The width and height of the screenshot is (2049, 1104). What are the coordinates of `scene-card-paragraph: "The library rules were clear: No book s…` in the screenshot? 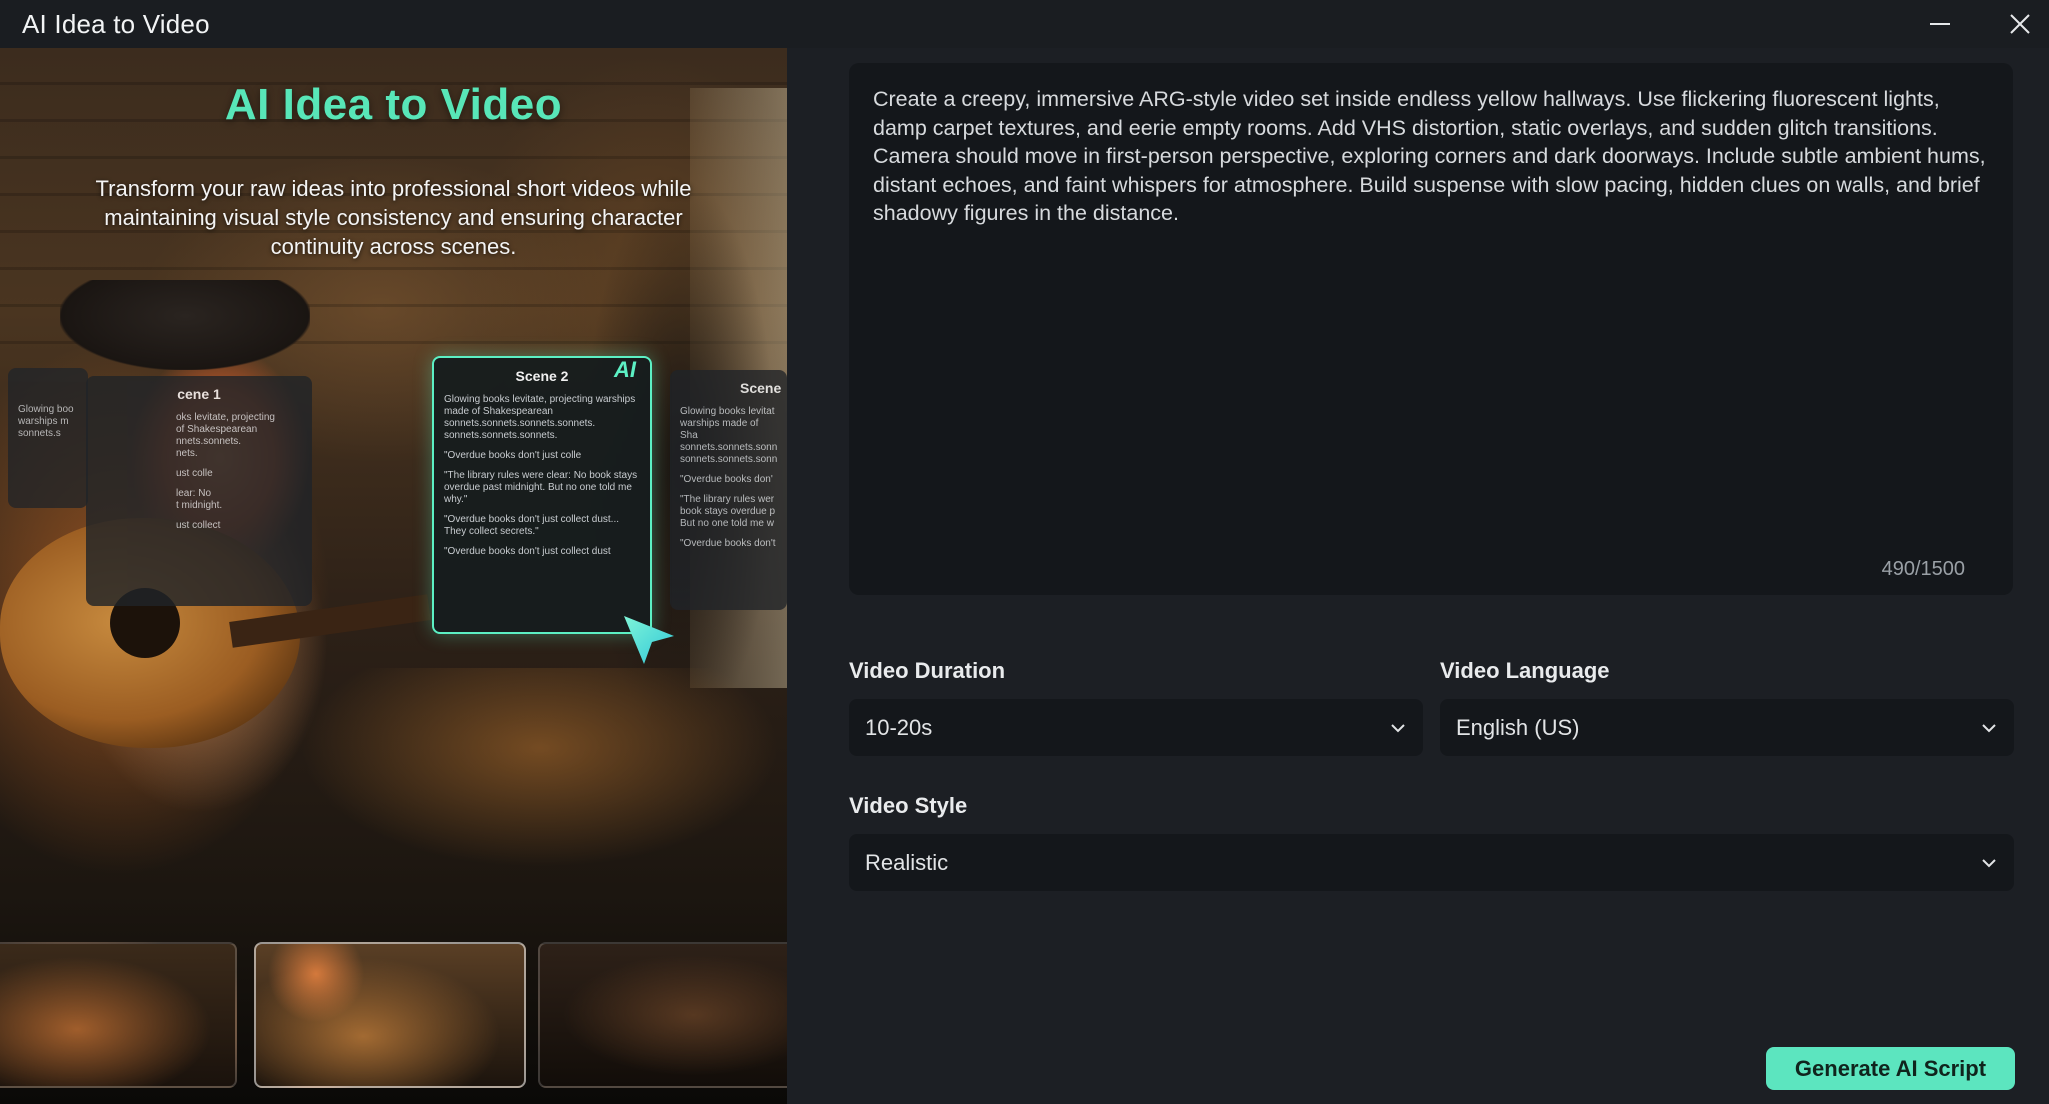 It's located at (541, 487).